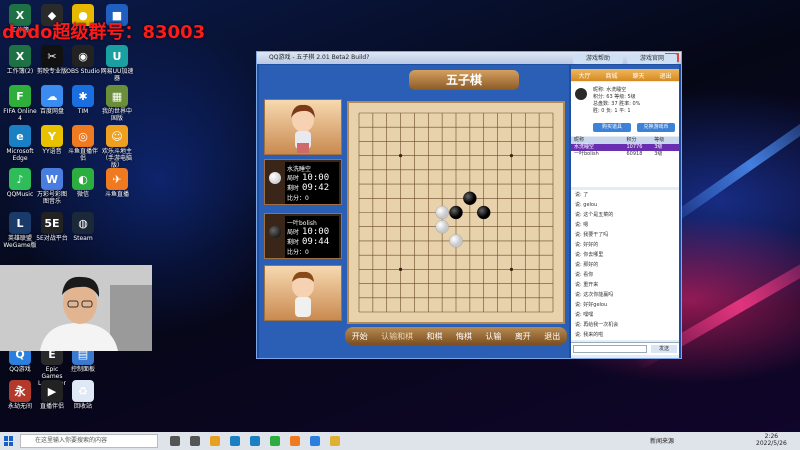  I want to click on desktop-icon-label: 我的世界中国版, so click(116, 115).